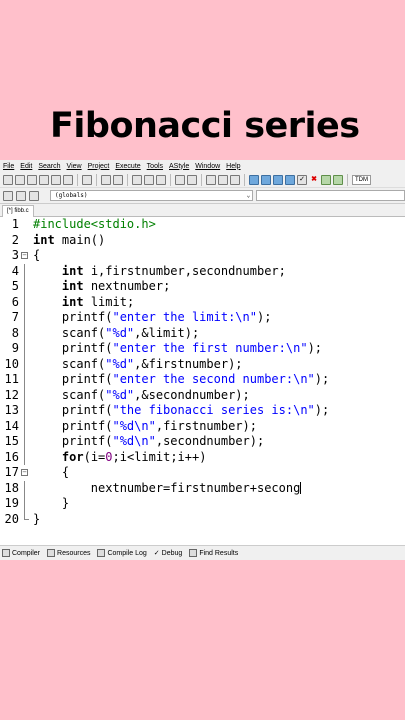  What do you see at coordinates (32, 179) in the screenshot?
I see `save-icon` at bounding box center [32, 179].